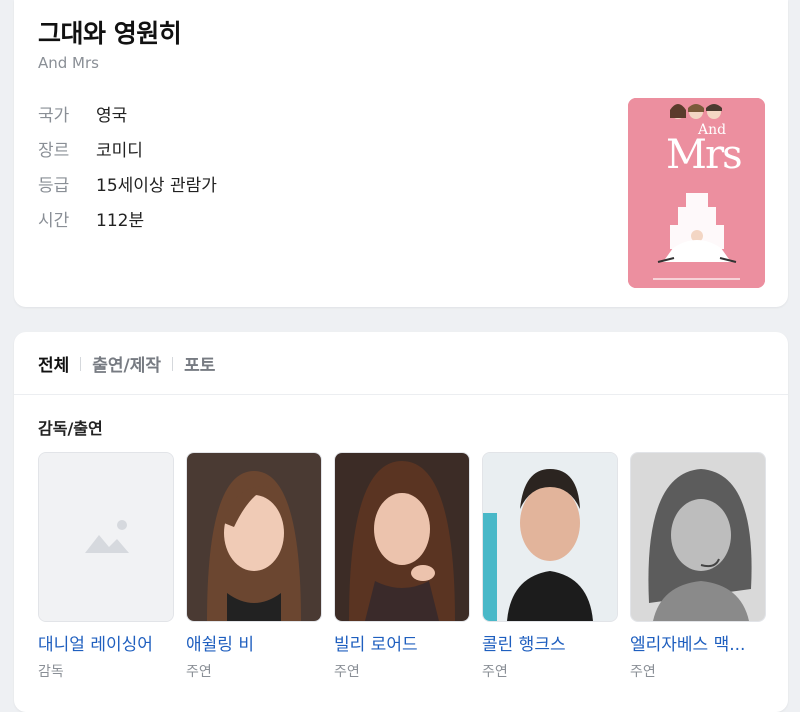 Image resolution: width=800 pixels, height=712 pixels. What do you see at coordinates (70, 428) in the screenshot?
I see `section-title: 감독/출연` at bounding box center [70, 428].